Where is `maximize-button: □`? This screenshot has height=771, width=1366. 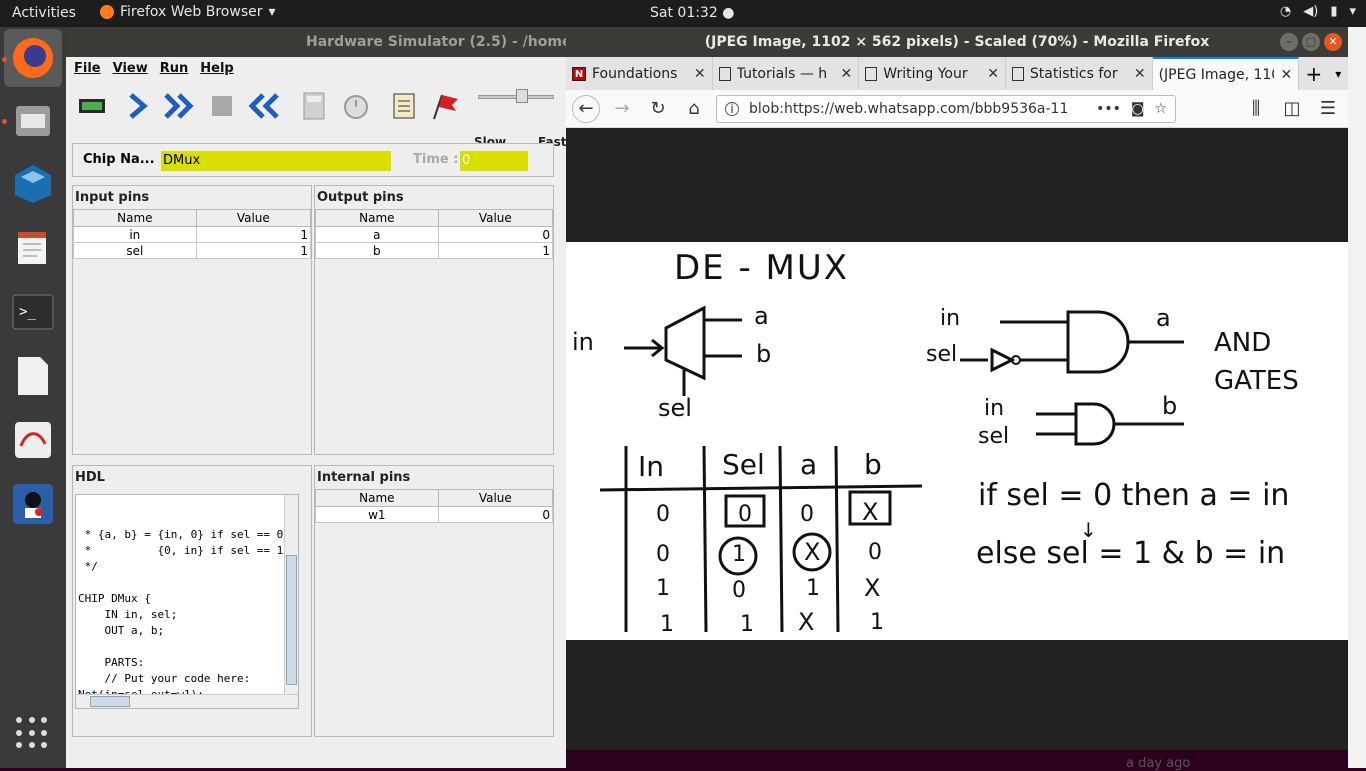 maximize-button: □ is located at coordinates (1311, 42).